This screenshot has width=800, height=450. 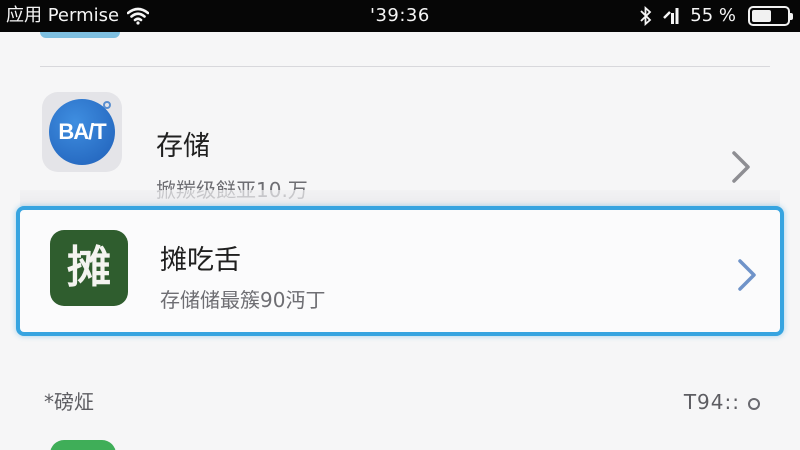 I want to click on divider, so click(x=405, y=66).